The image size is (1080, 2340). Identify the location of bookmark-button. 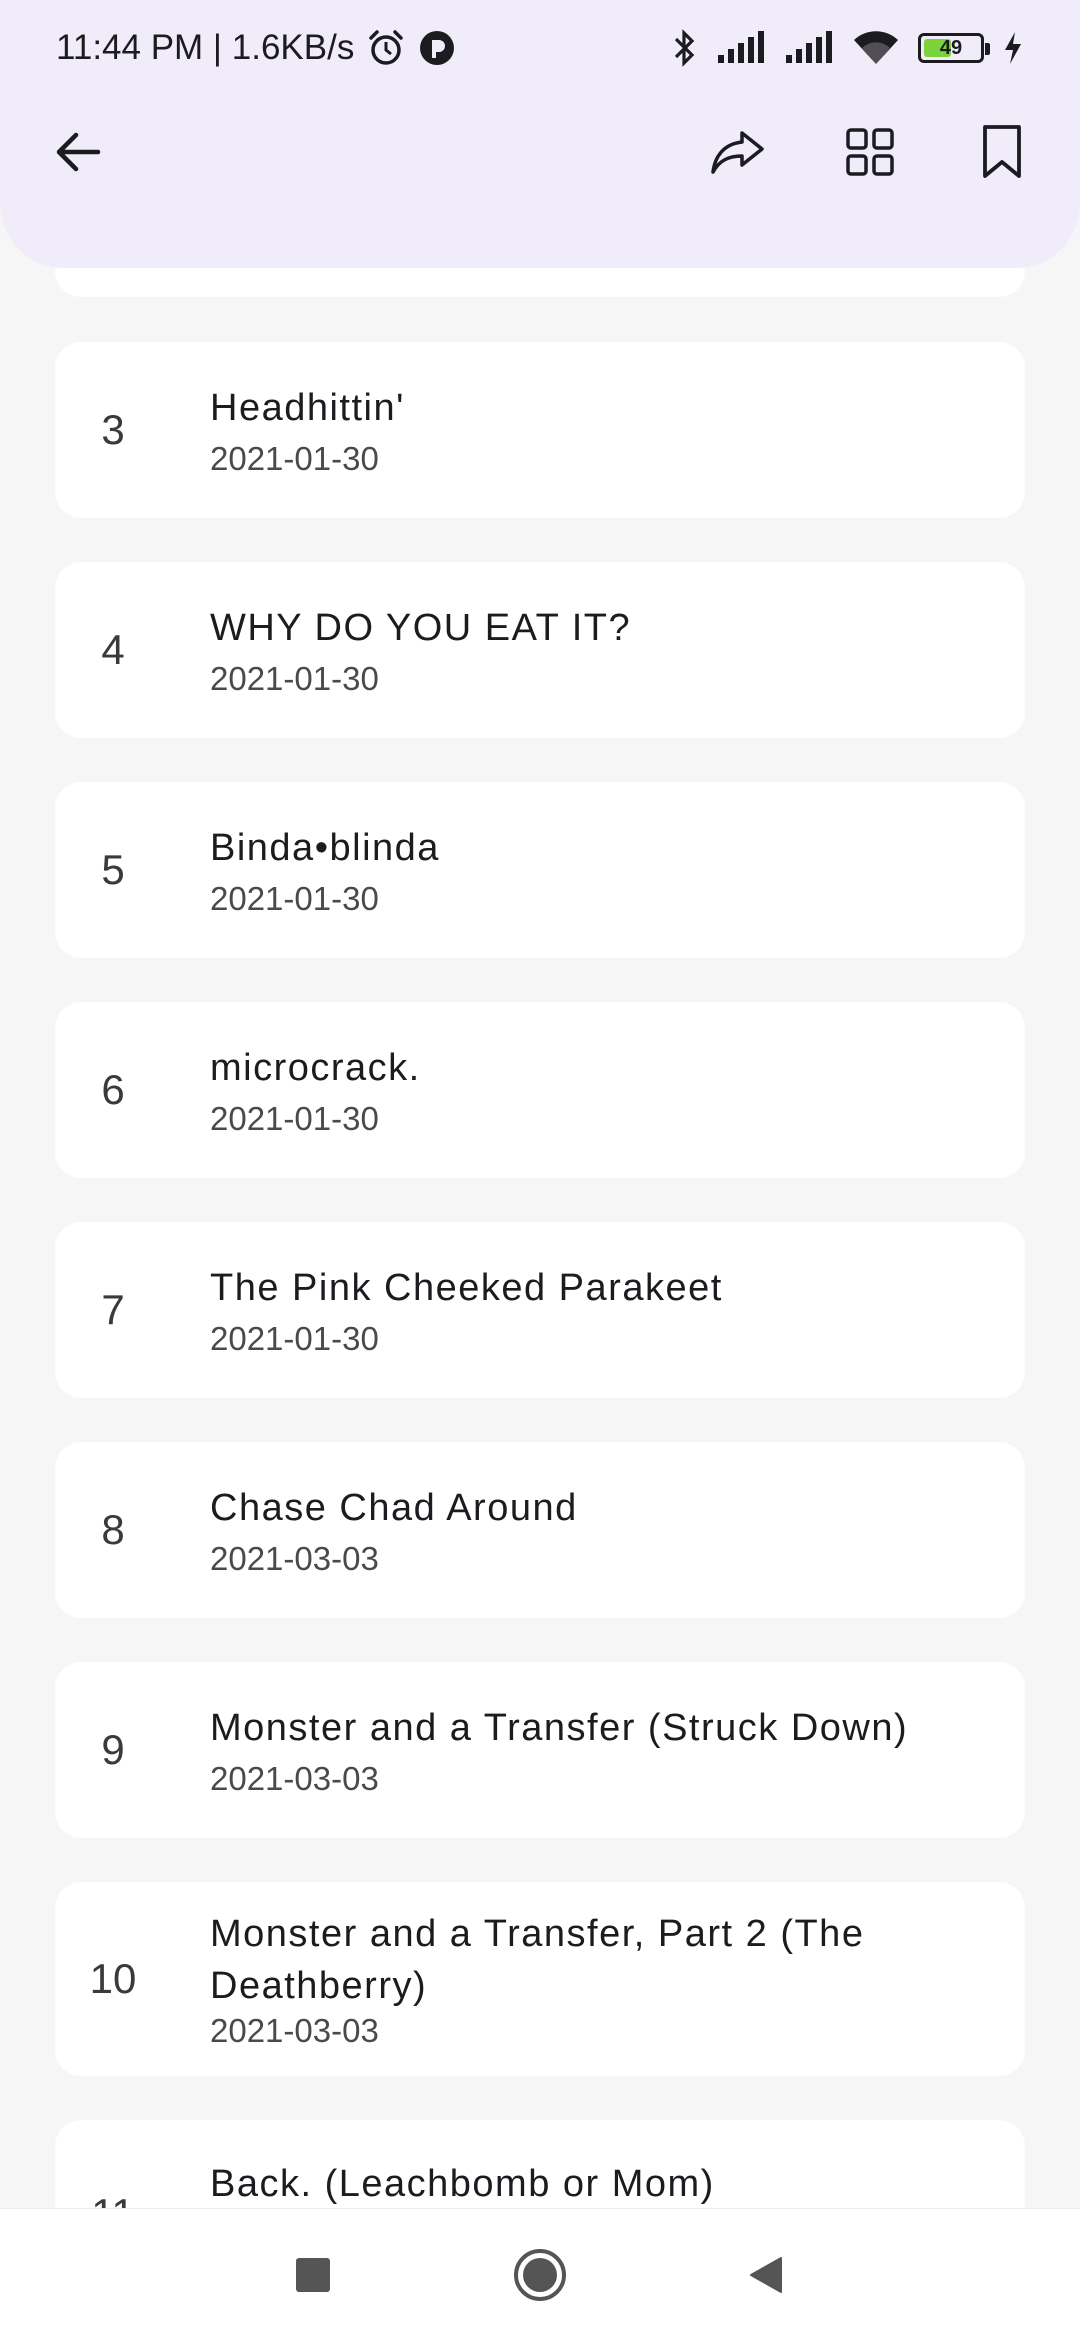
(1002, 152).